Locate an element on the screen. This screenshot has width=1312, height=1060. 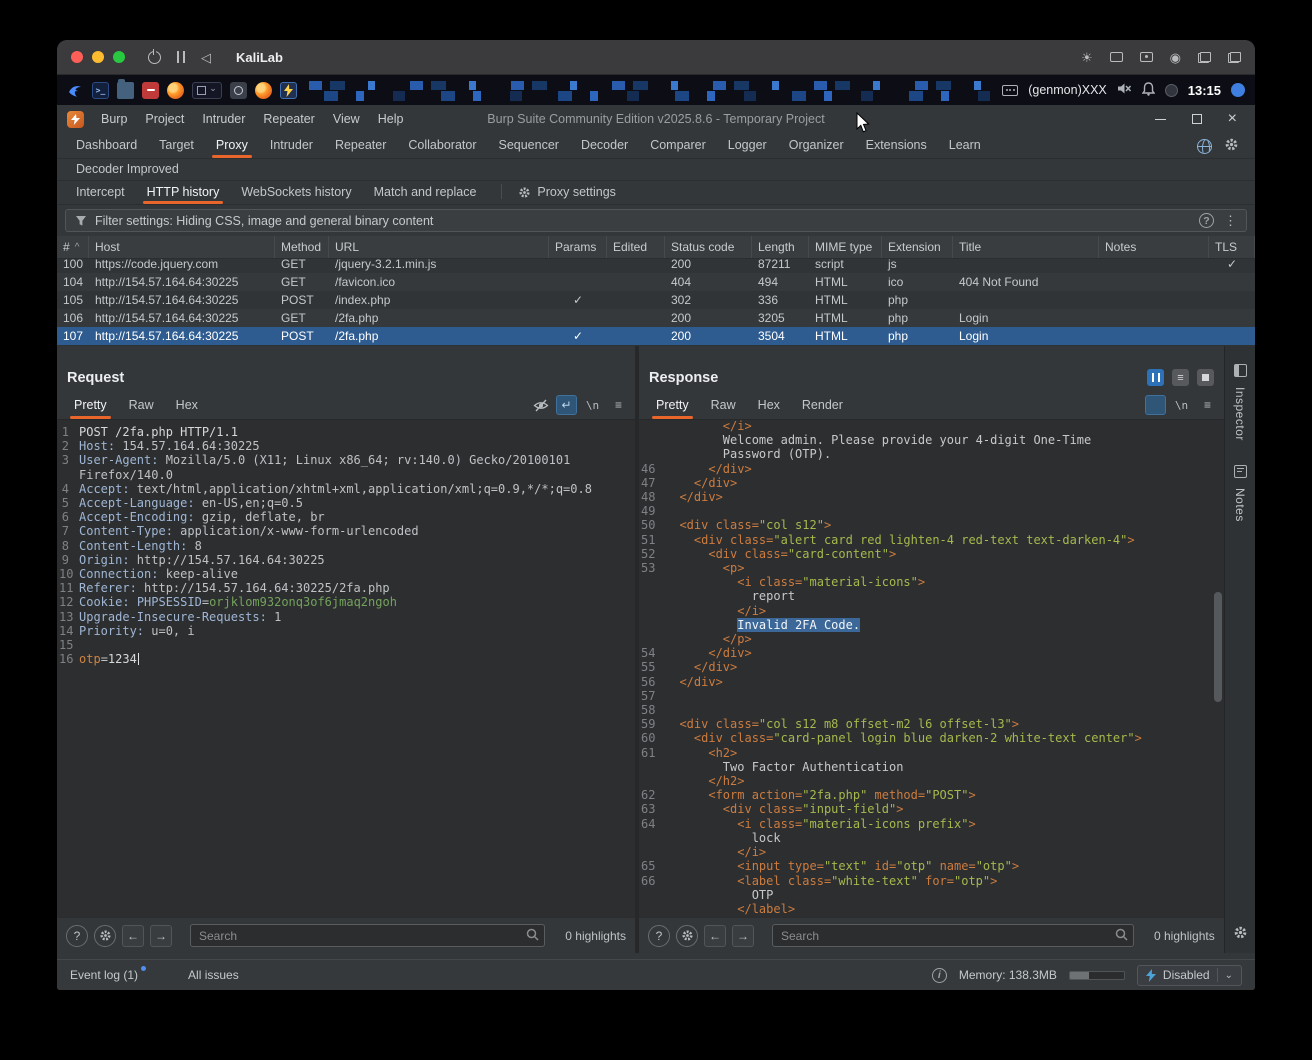
menu-icon: ≡ is located at coordinates (618, 405).